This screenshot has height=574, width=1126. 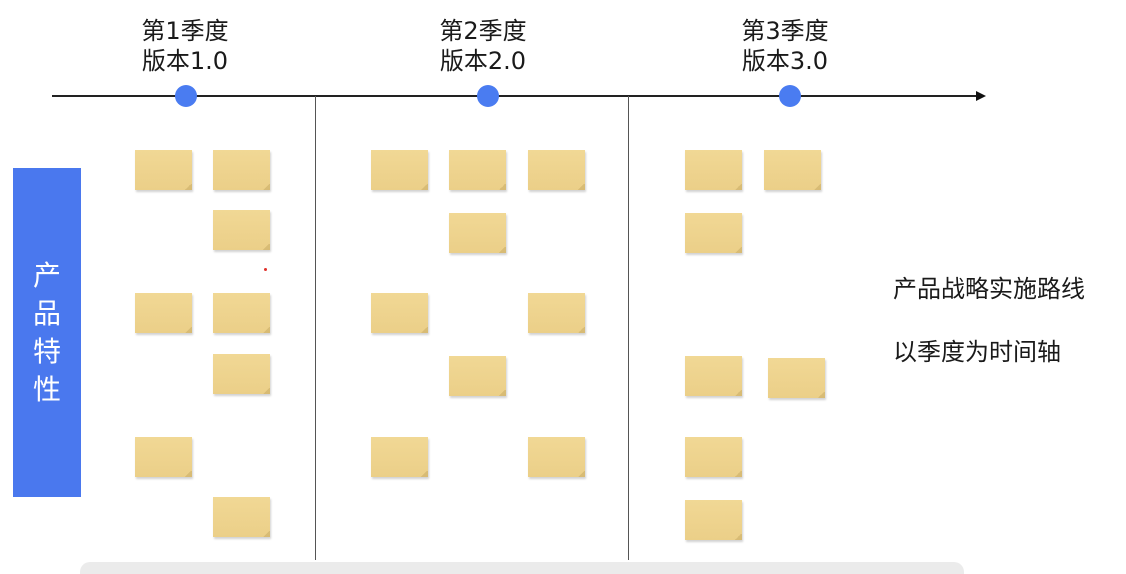 I want to click on milestone-q3, so click(x=790, y=96).